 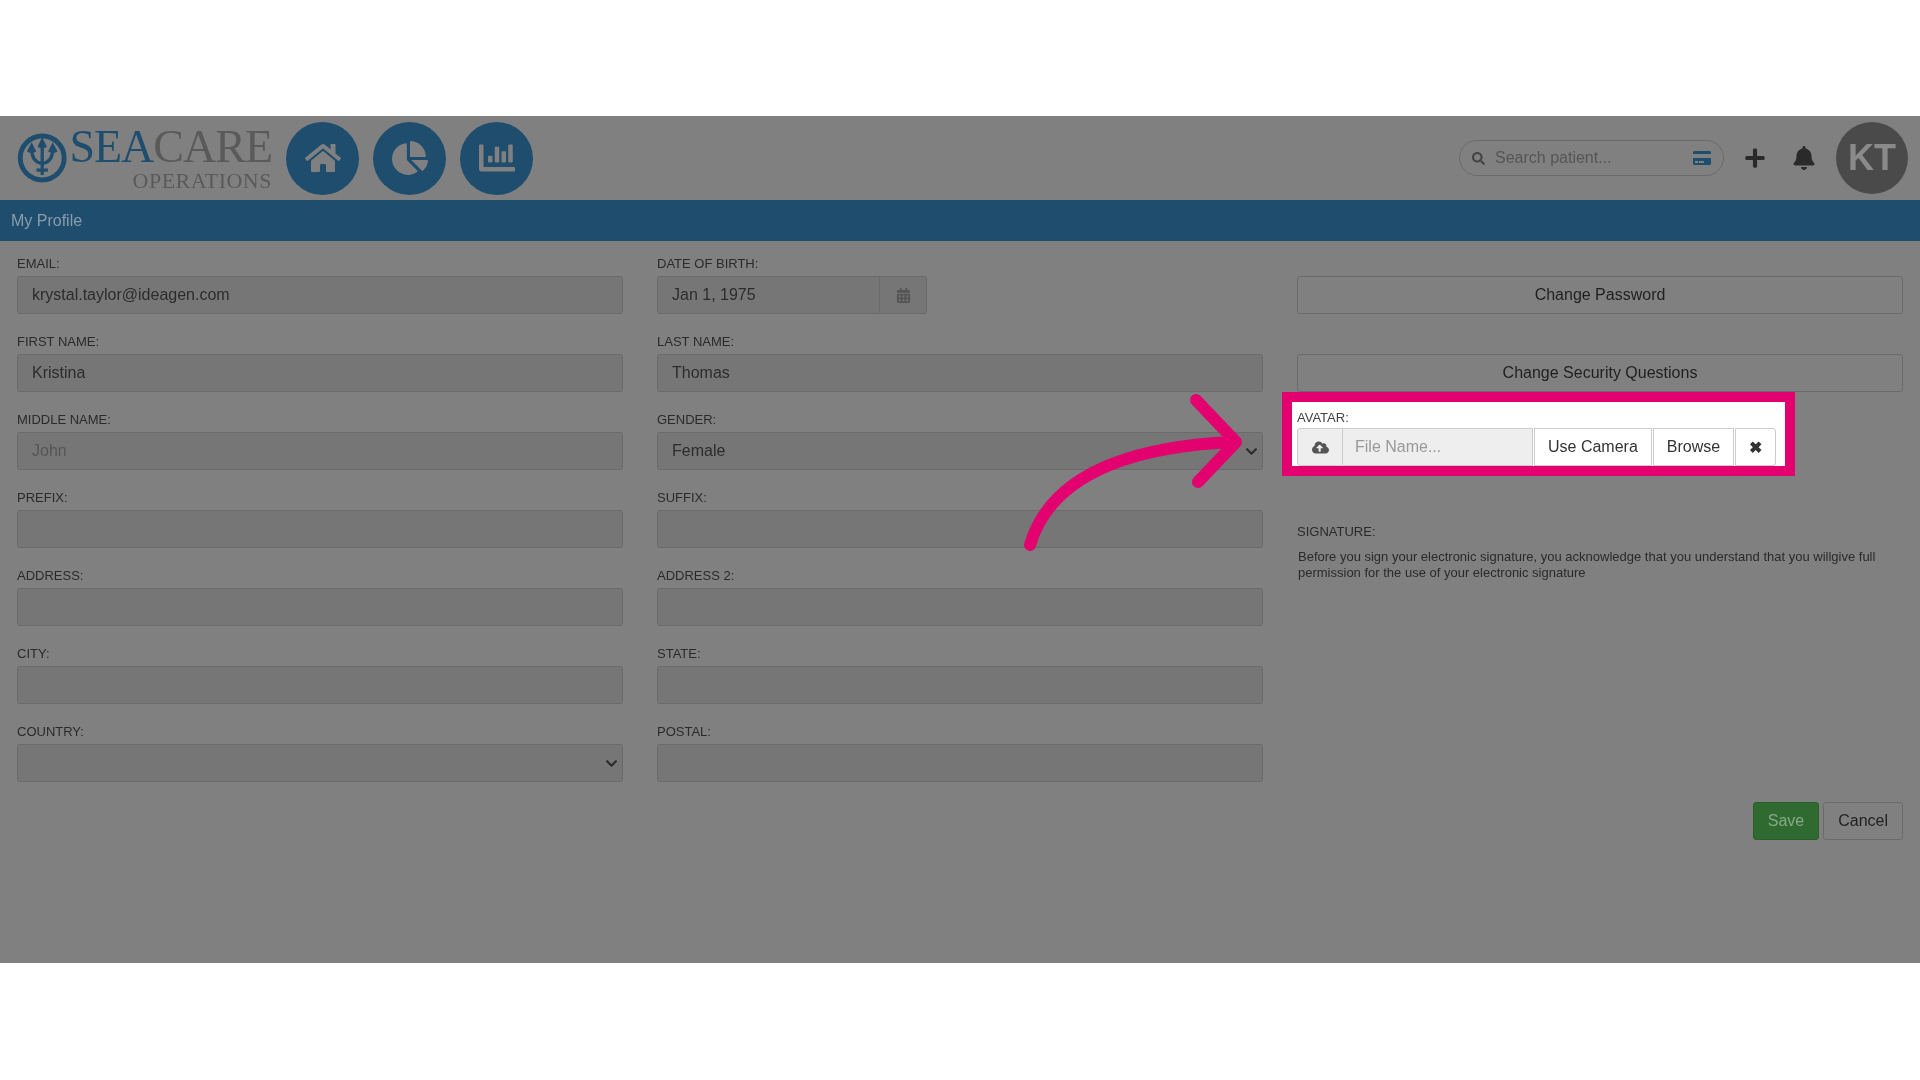 I want to click on date-field: Jan 1, 1975, so click(x=768, y=295).